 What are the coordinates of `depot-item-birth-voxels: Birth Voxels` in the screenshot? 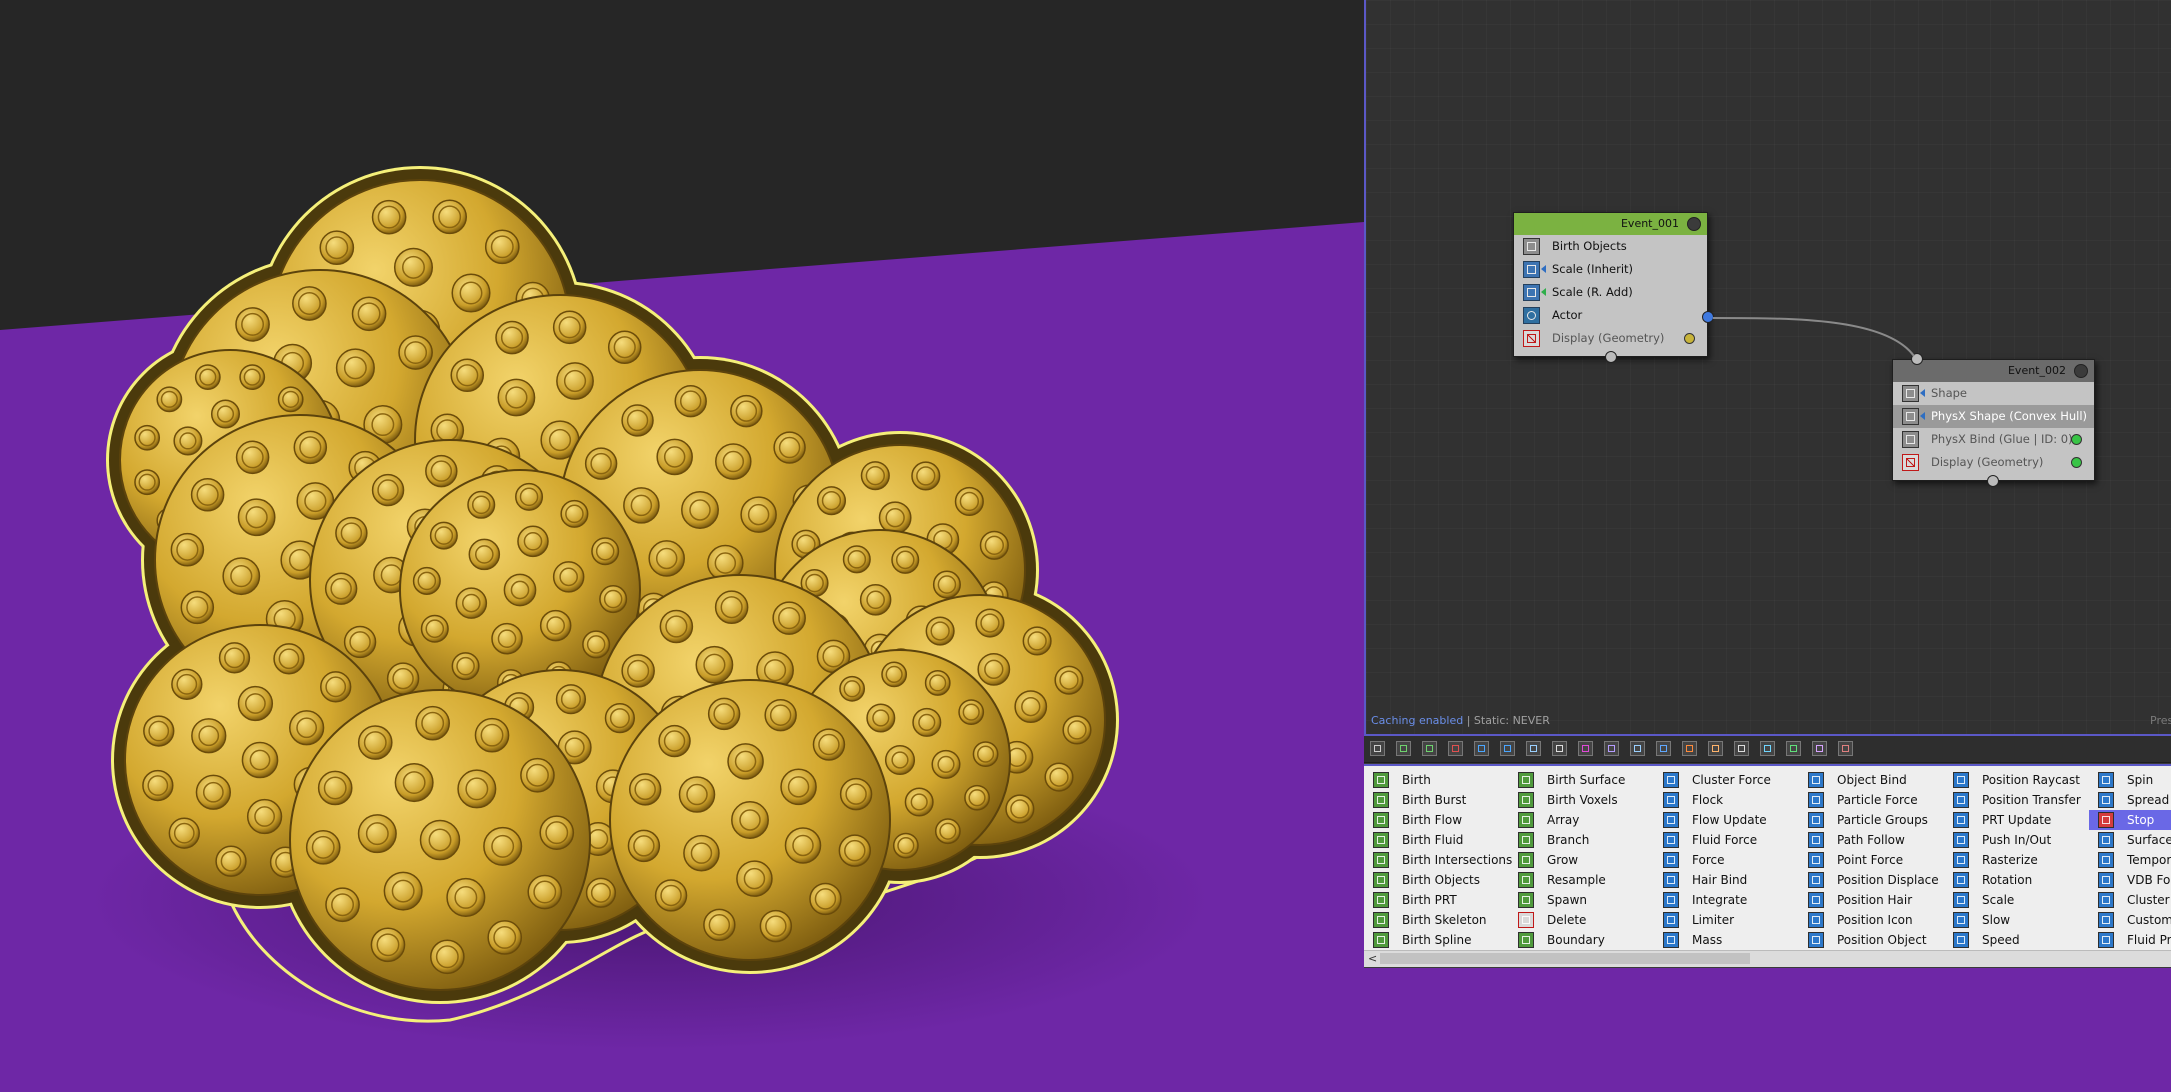 It's located at (1581, 800).